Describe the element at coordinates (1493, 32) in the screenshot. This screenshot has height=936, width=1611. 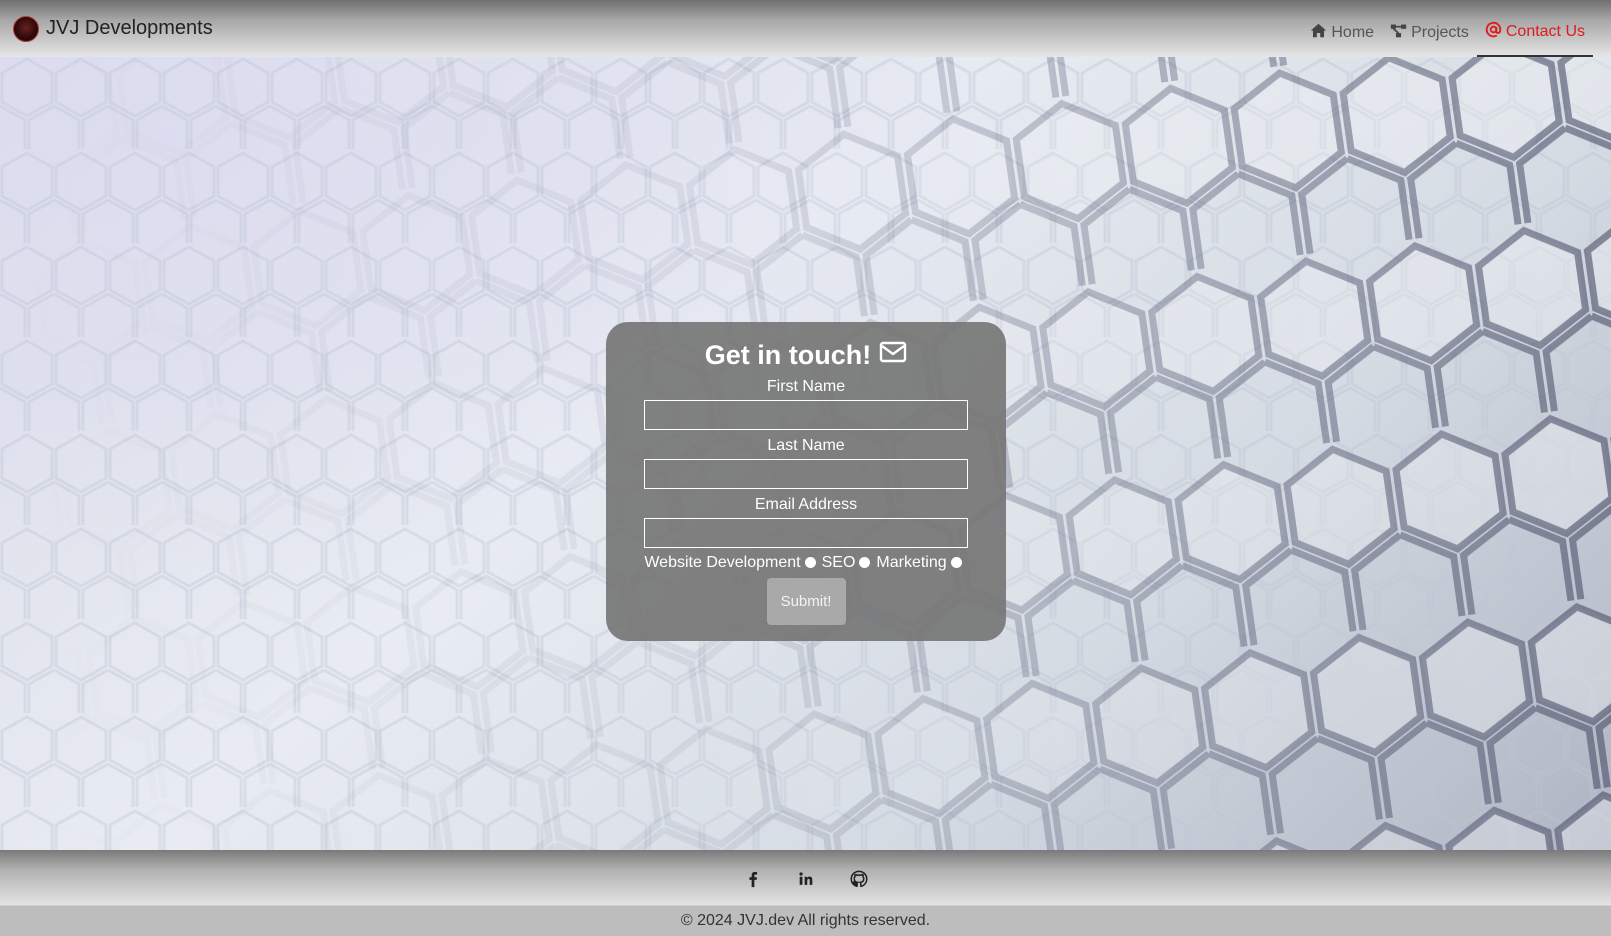
I see `at-icon` at that location.